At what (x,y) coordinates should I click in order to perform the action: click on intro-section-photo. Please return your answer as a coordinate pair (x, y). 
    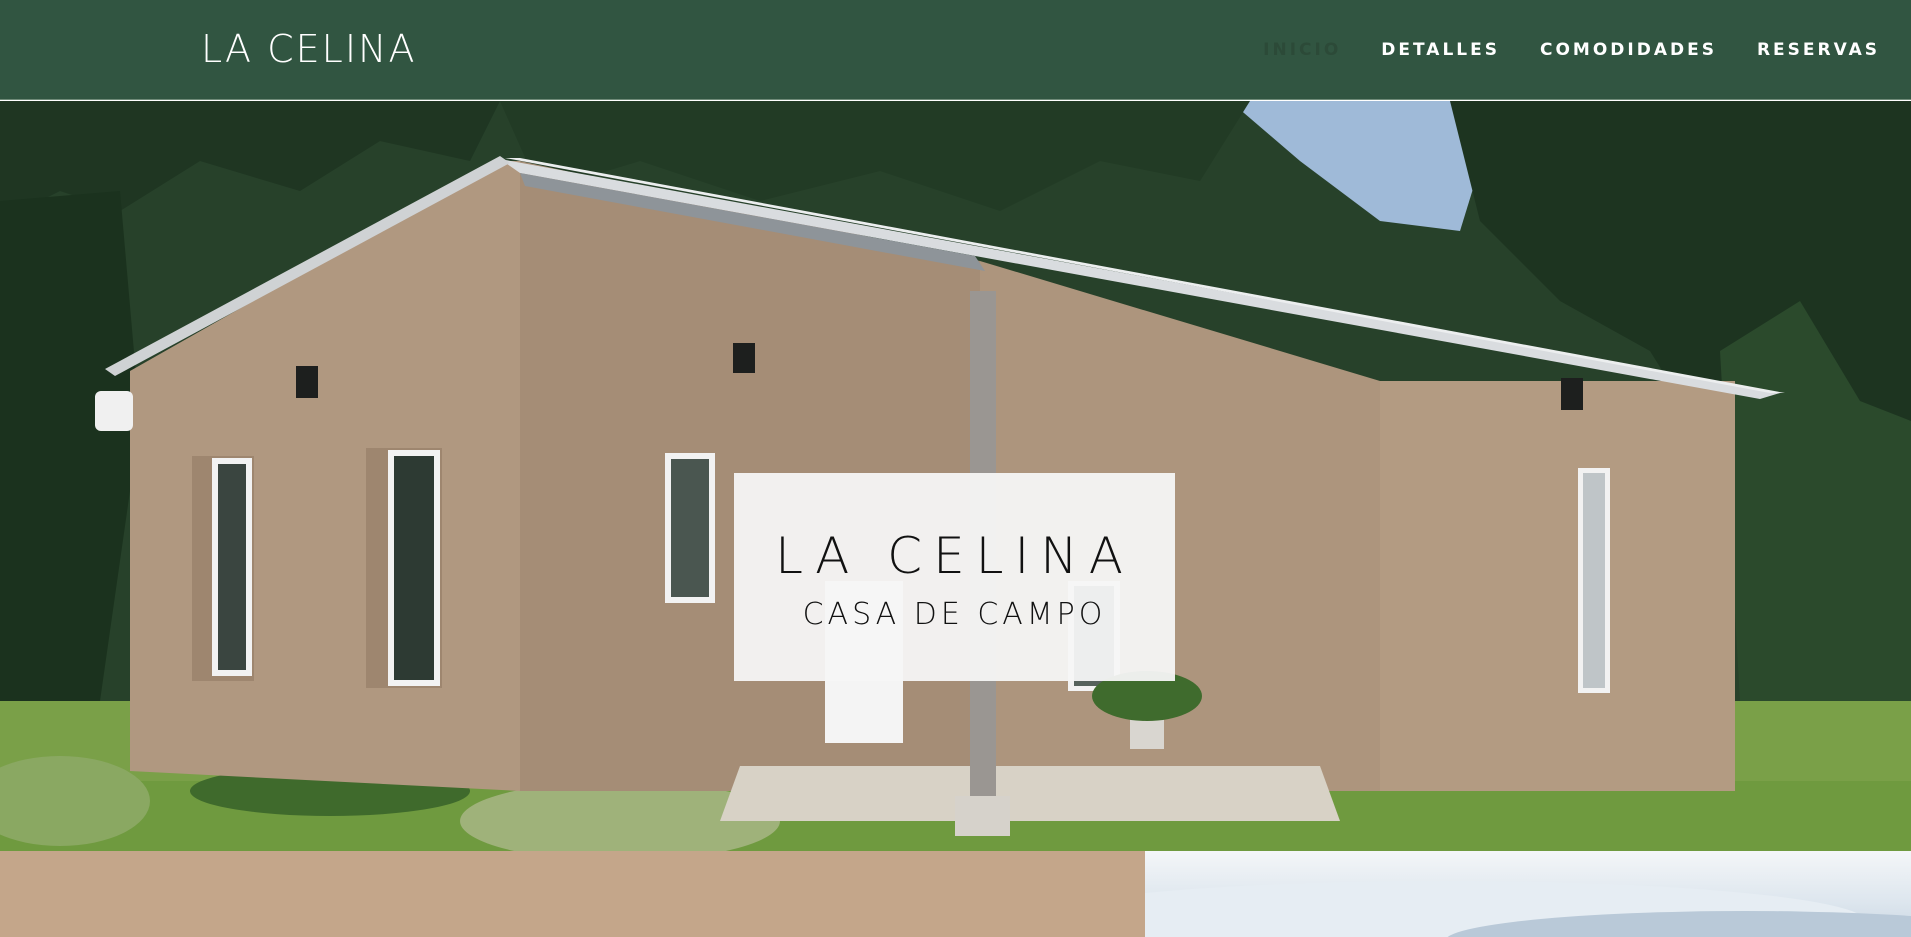
    Looking at the image, I should click on (1528, 894).